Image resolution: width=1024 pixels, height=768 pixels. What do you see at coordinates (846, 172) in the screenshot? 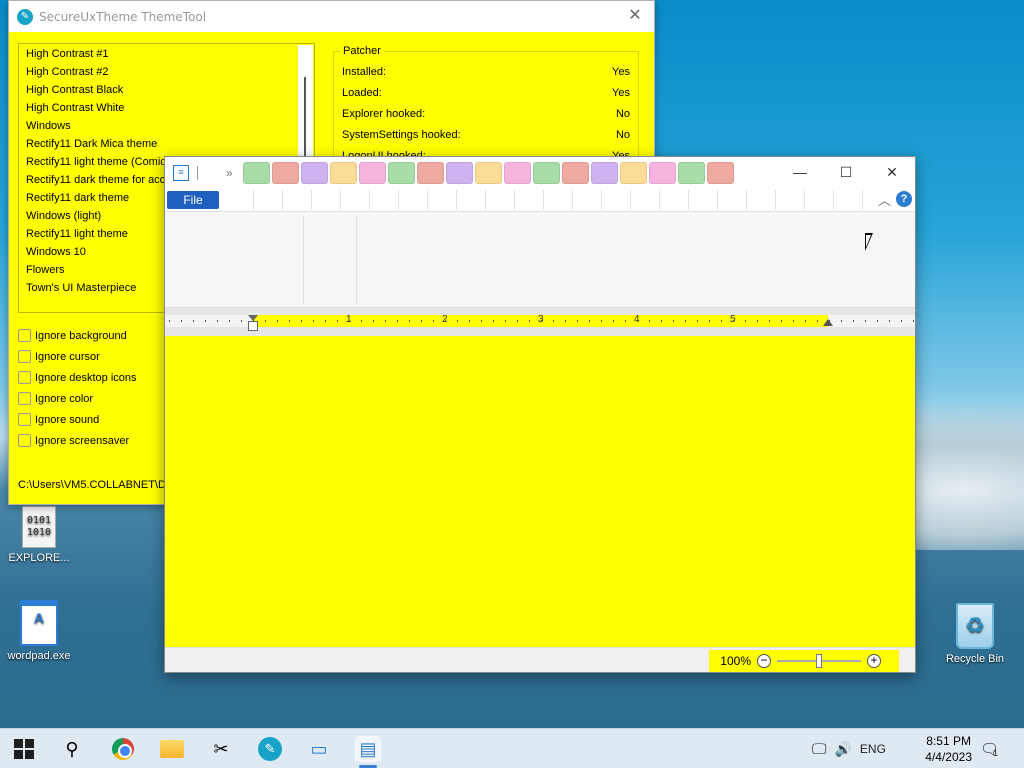
I see `maximize-button: ☐` at bounding box center [846, 172].